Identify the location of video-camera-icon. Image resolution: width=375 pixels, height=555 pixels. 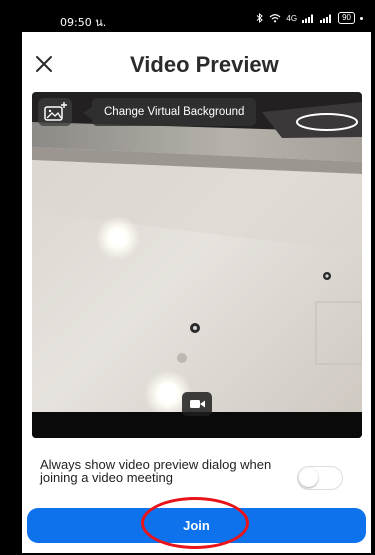
(197, 404).